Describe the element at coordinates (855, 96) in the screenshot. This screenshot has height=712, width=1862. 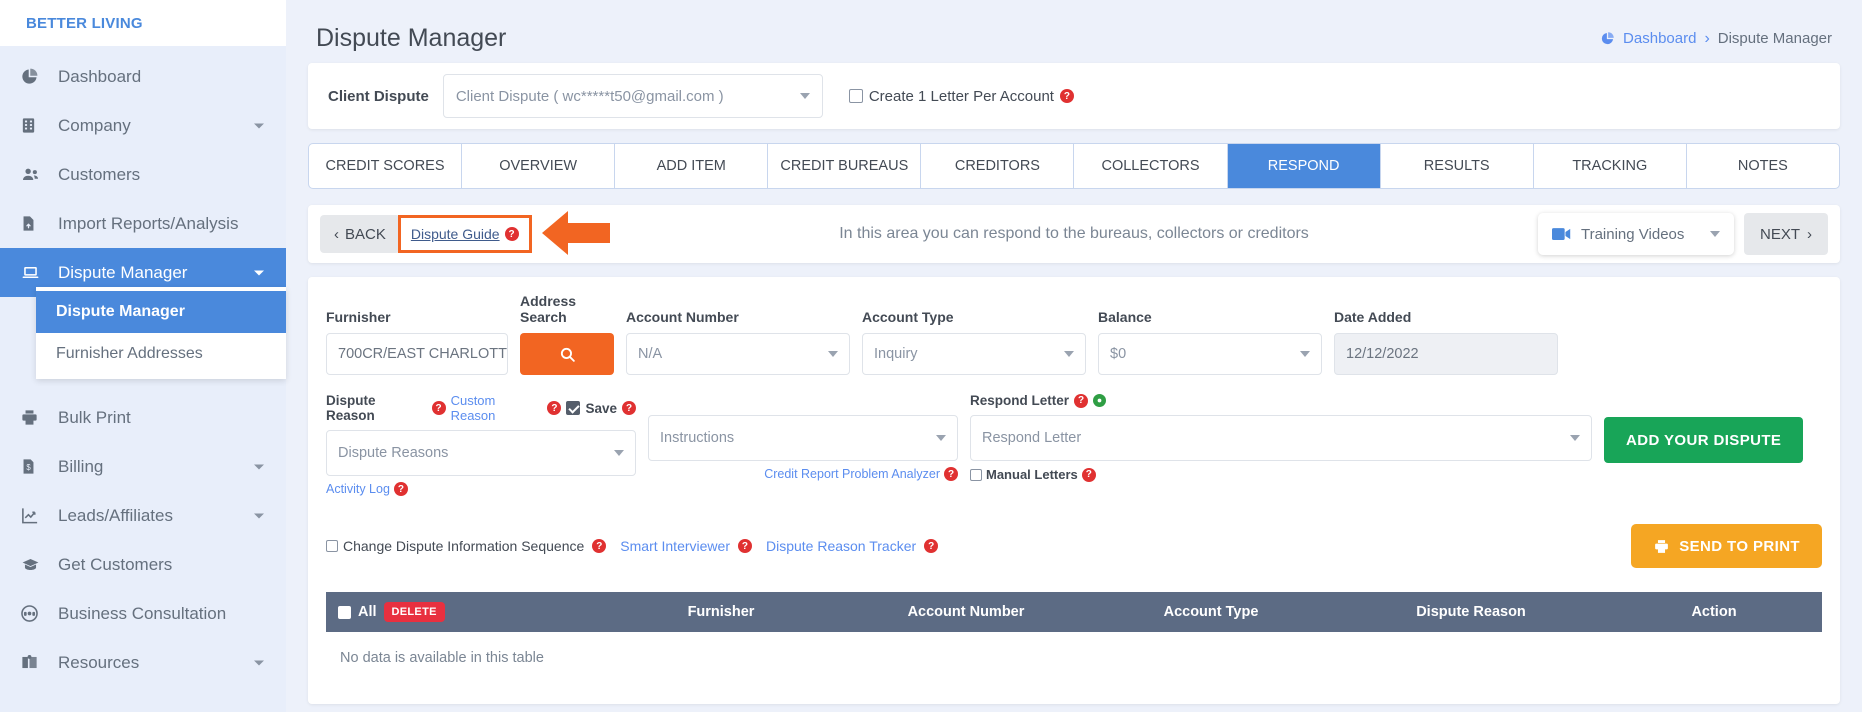
I see `checkbox-box` at that location.